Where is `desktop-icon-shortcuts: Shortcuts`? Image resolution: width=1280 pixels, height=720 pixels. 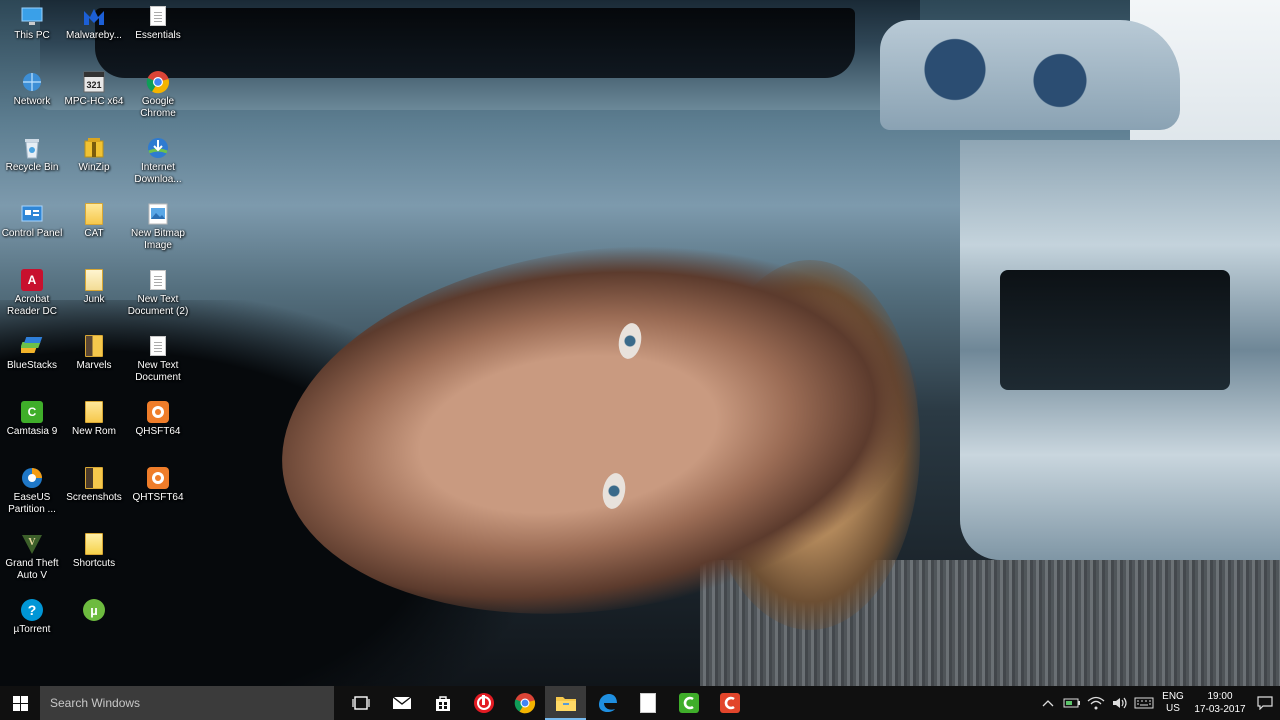
desktop-icon-shortcuts: Shortcuts is located at coordinates (94, 559).